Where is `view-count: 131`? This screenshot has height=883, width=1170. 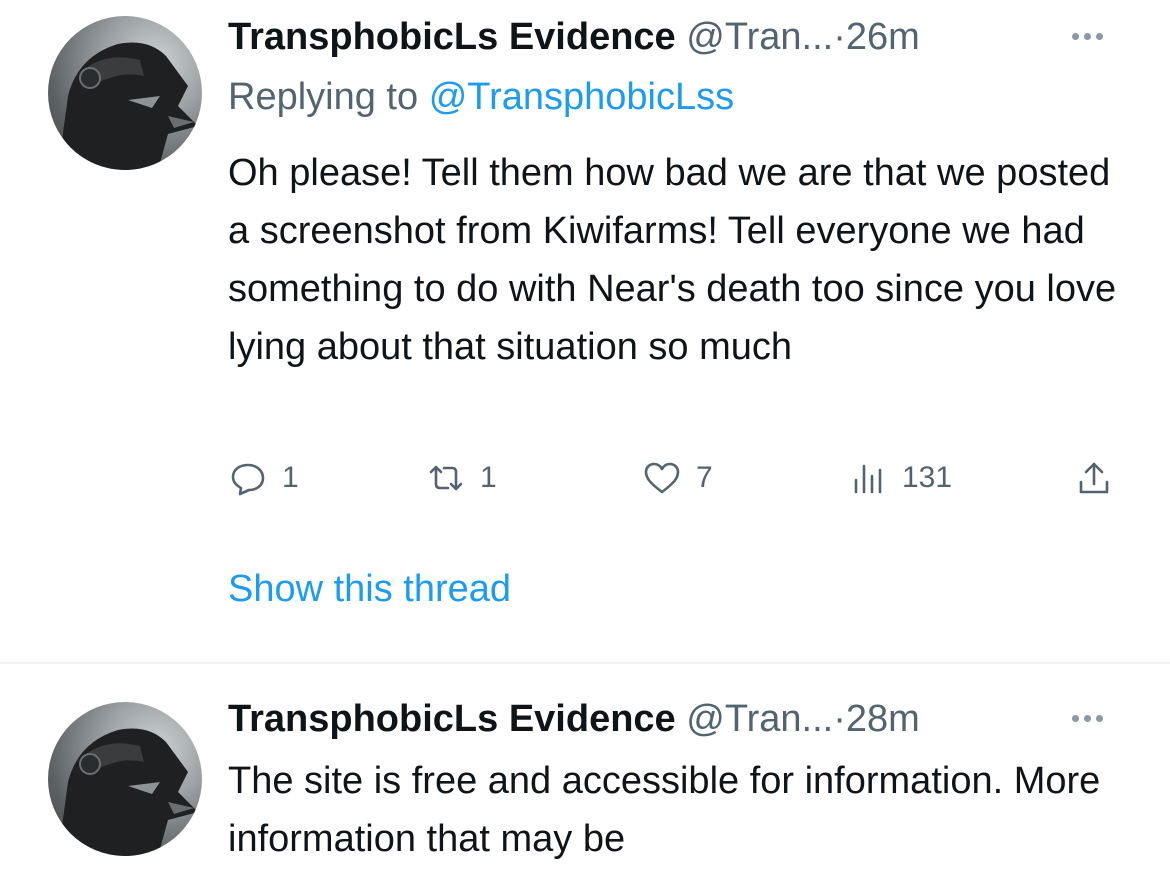
view-count: 131 is located at coordinates (927, 477).